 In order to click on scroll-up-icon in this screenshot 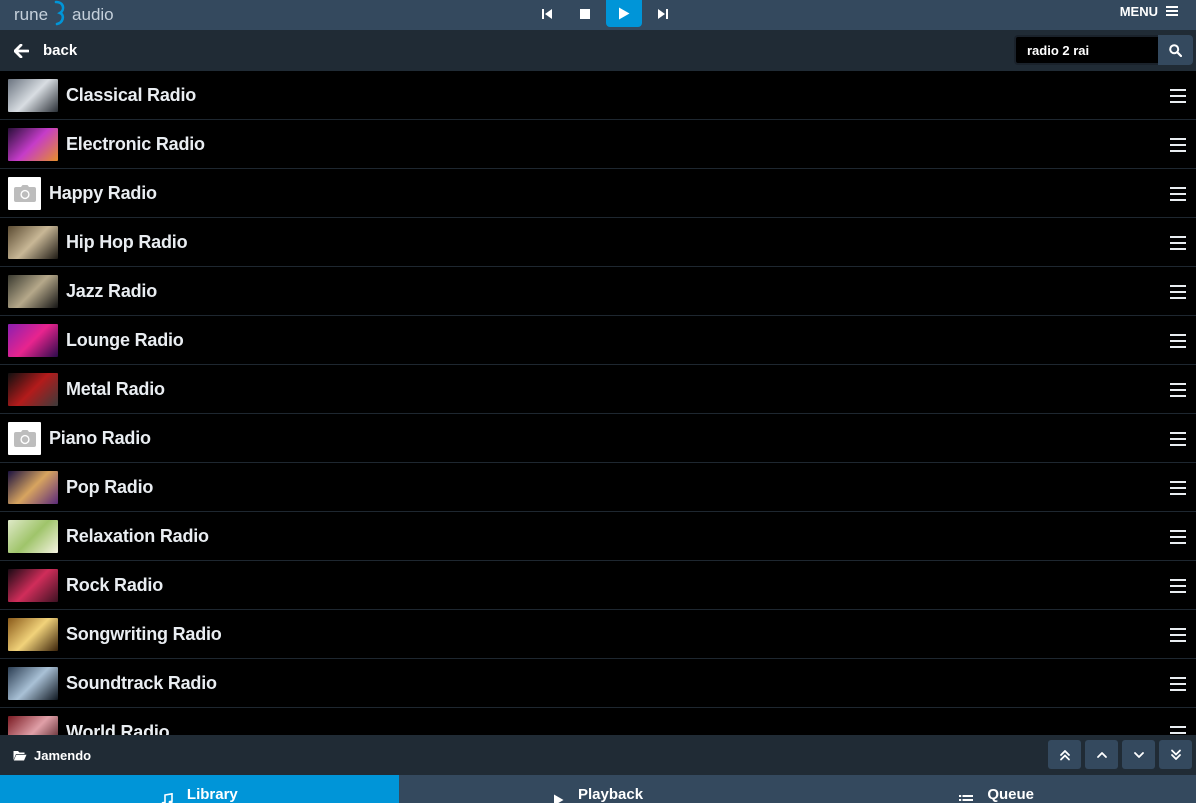, I will do `click(1101, 754)`.